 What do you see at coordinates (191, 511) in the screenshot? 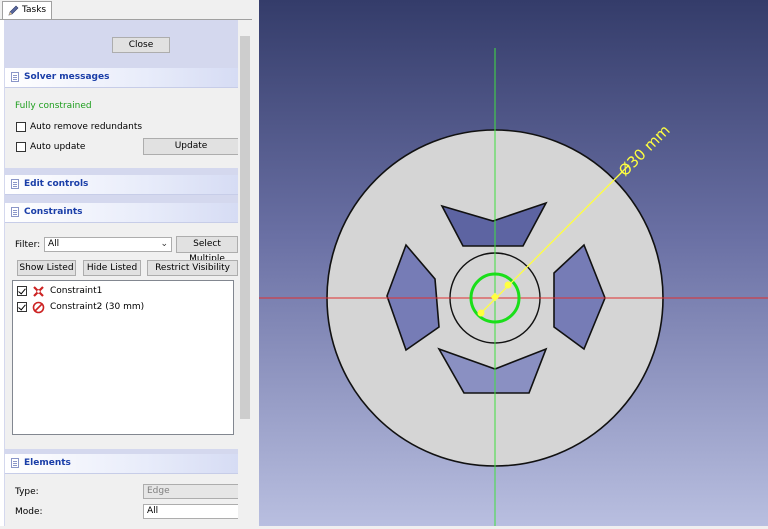
I see `mode-dropdown: All` at bounding box center [191, 511].